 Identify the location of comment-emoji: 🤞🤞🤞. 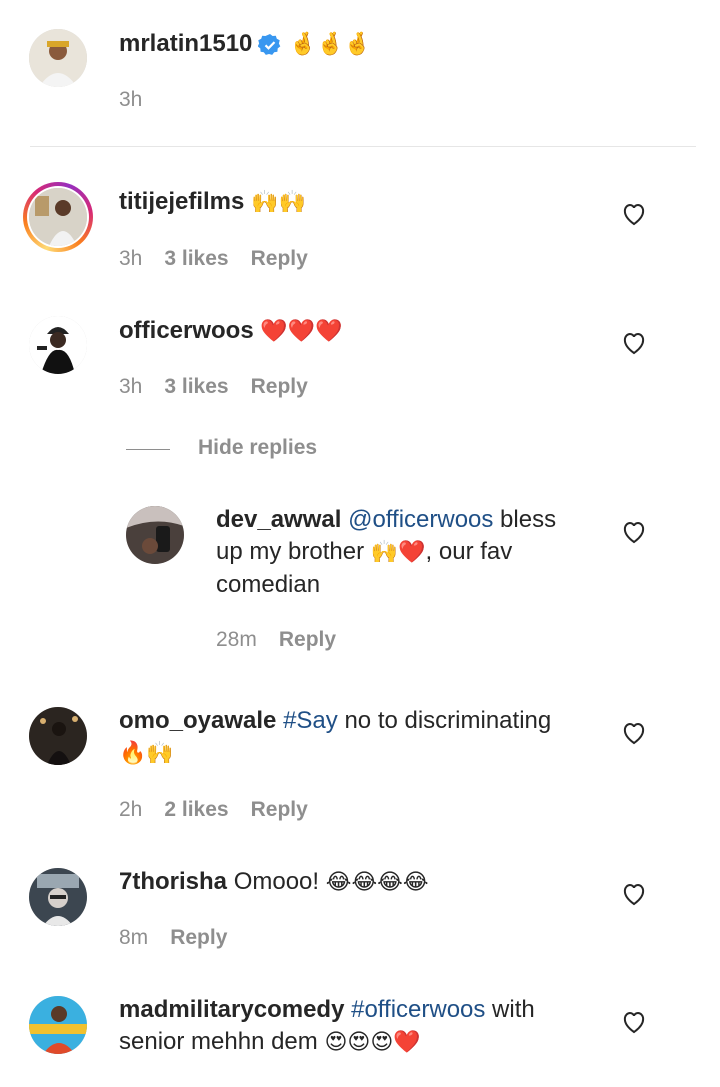
(330, 44).